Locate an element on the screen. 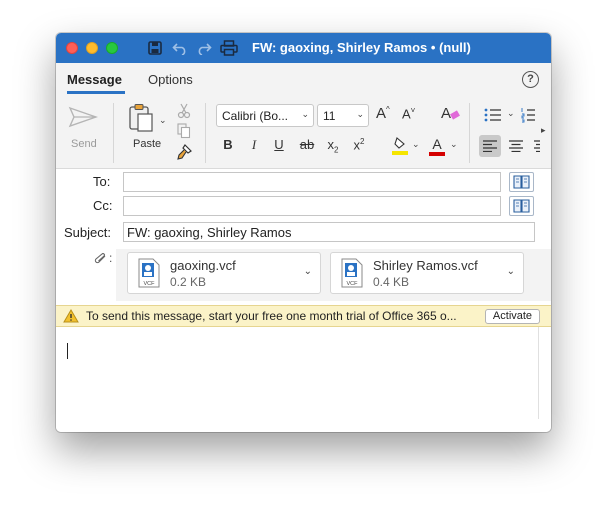  window-title: FW: gaoxing, Shirley Ramos • (null) is located at coordinates (361, 47).